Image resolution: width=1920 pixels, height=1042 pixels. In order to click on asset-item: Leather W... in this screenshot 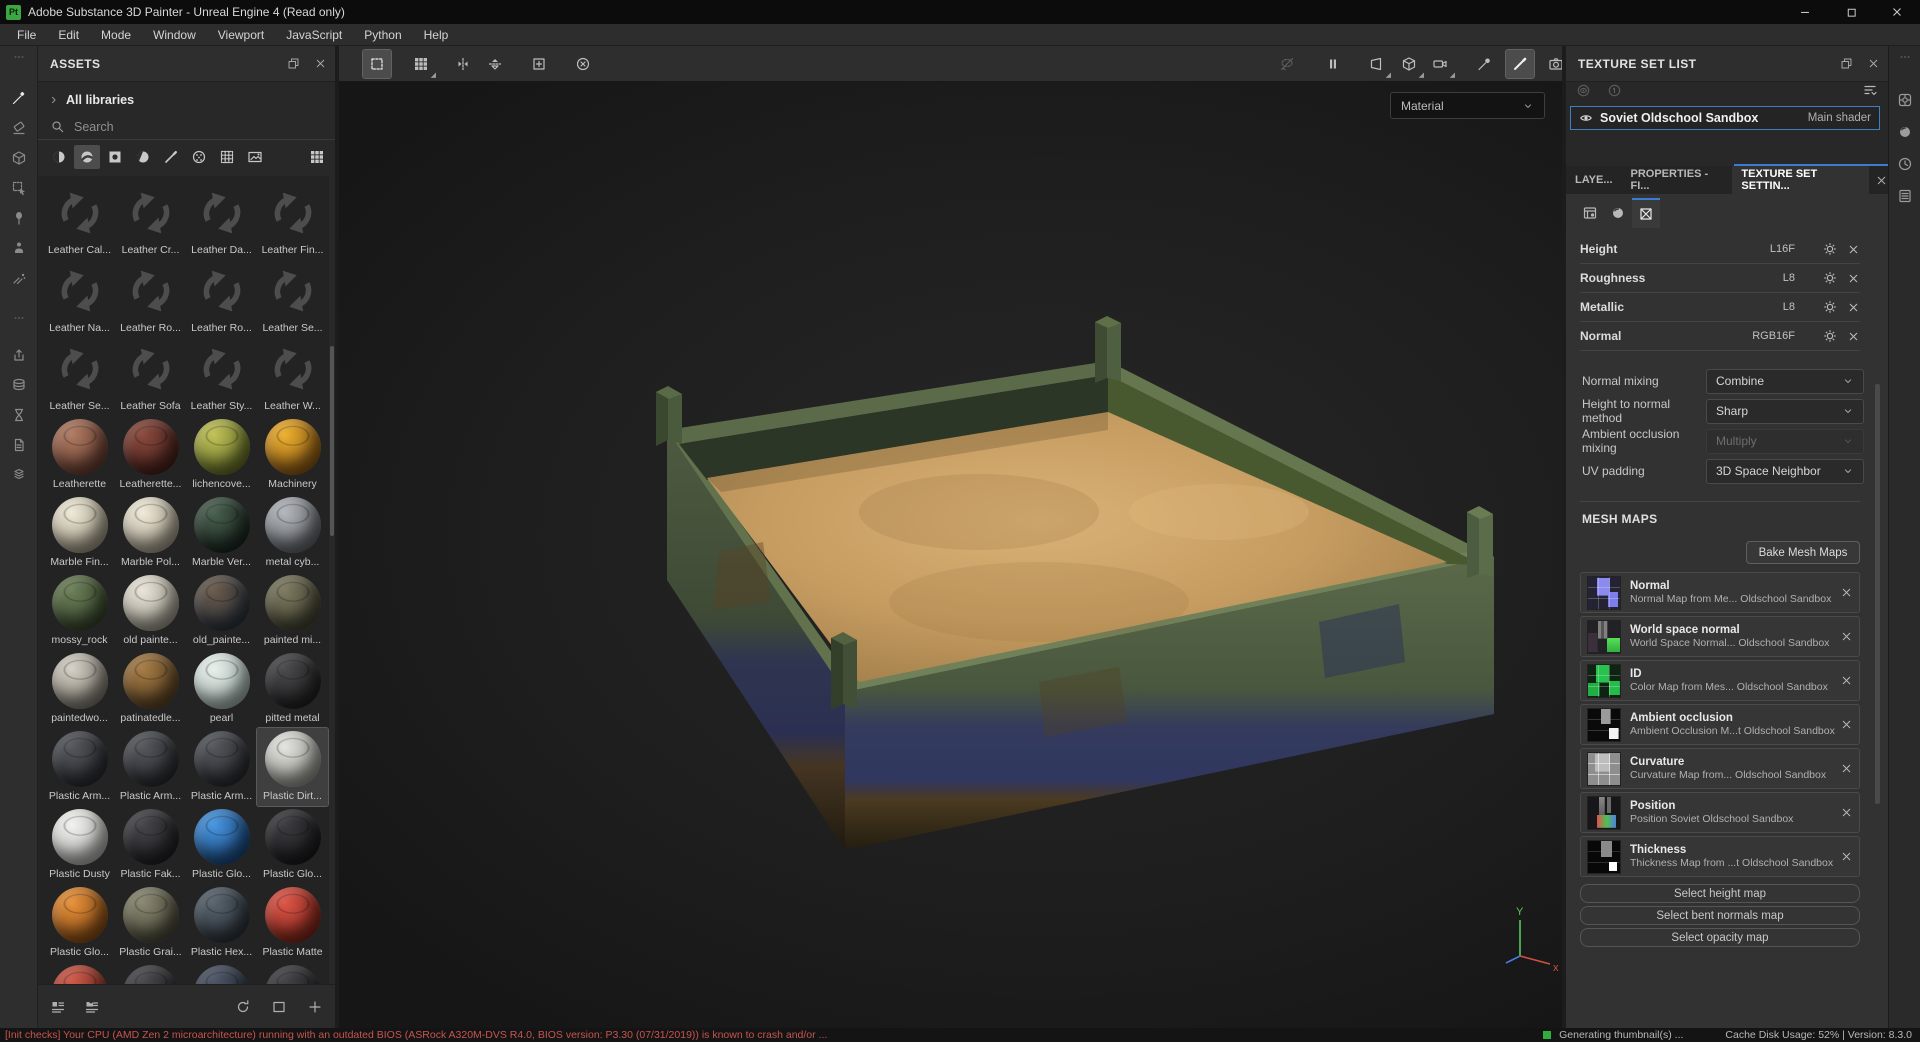, I will do `click(292, 377)`.